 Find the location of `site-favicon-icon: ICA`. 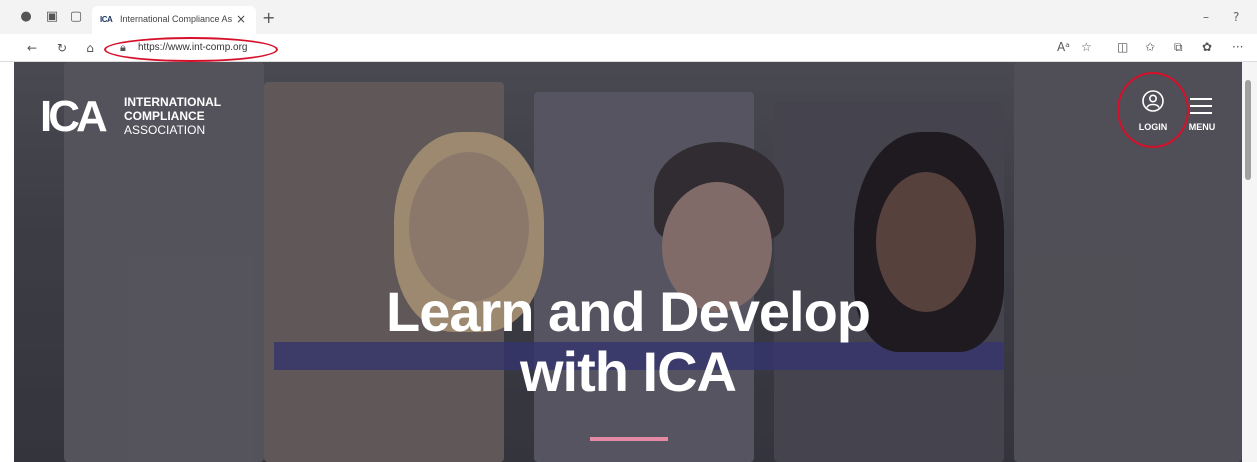

site-favicon-icon: ICA is located at coordinates (106, 19).